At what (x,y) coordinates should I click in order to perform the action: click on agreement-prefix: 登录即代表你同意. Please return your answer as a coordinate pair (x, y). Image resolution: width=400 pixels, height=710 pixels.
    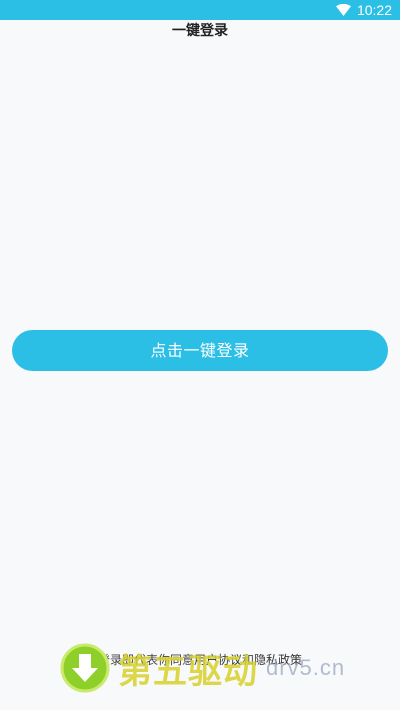
    Looking at the image, I should click on (145, 660).